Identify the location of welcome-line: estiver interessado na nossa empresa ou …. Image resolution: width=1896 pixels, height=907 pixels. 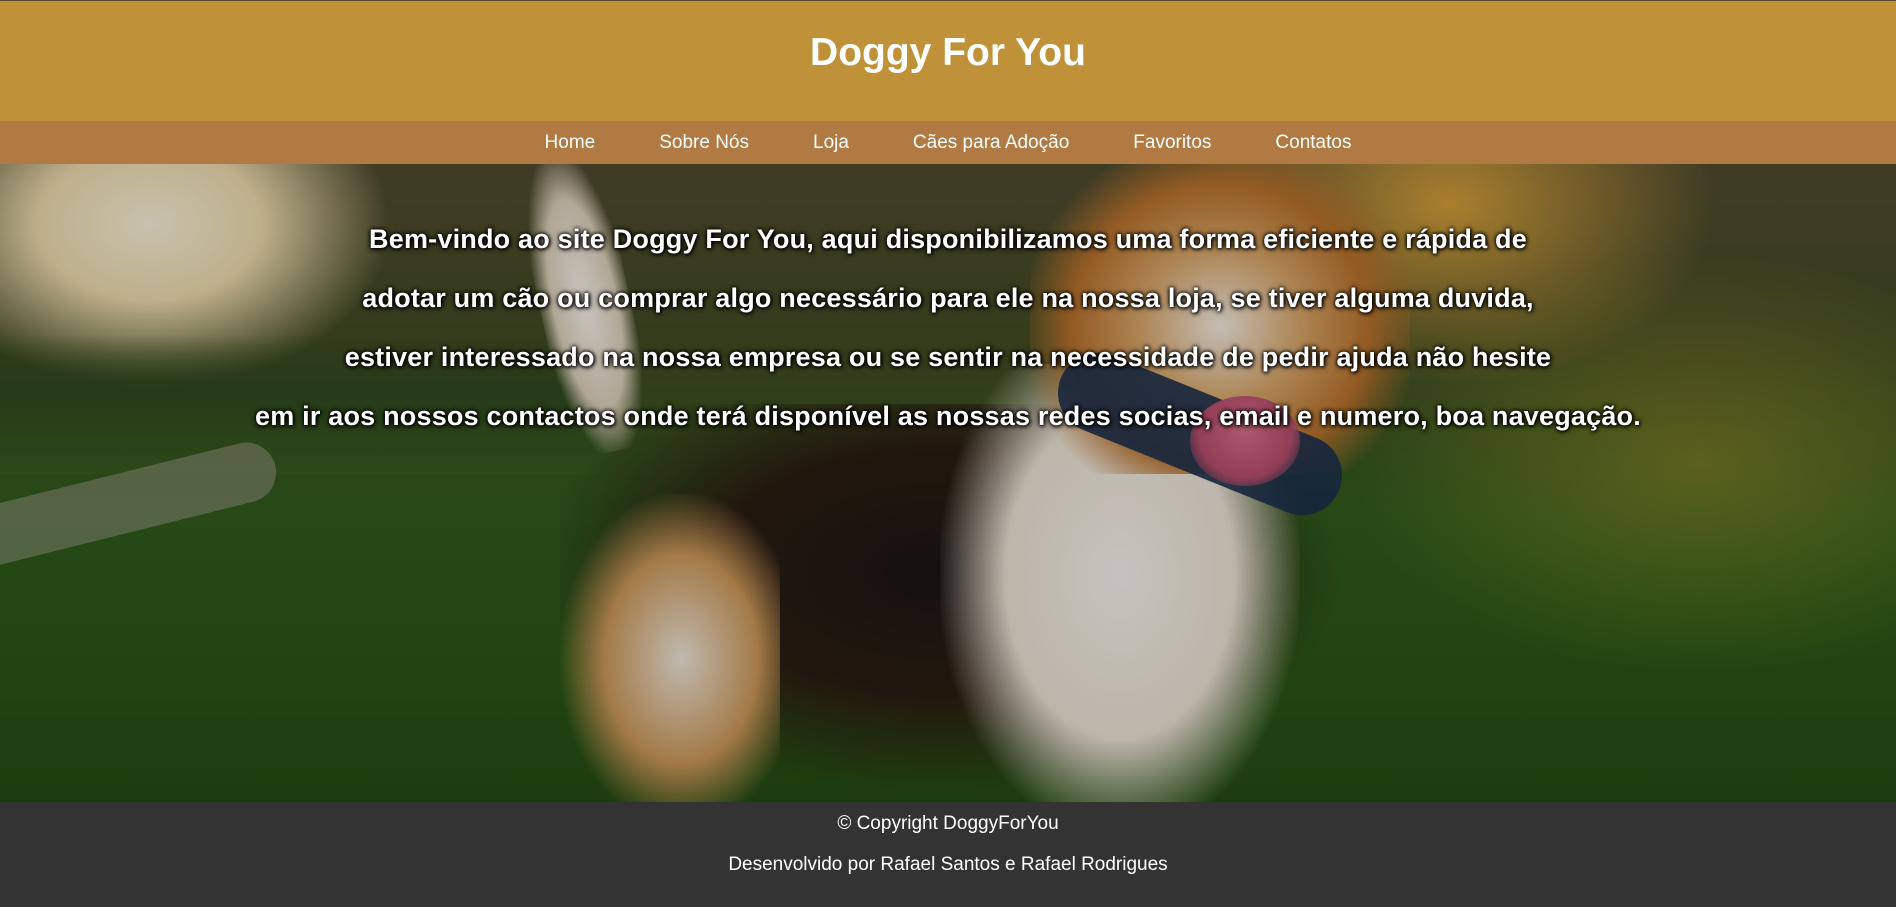
(948, 357).